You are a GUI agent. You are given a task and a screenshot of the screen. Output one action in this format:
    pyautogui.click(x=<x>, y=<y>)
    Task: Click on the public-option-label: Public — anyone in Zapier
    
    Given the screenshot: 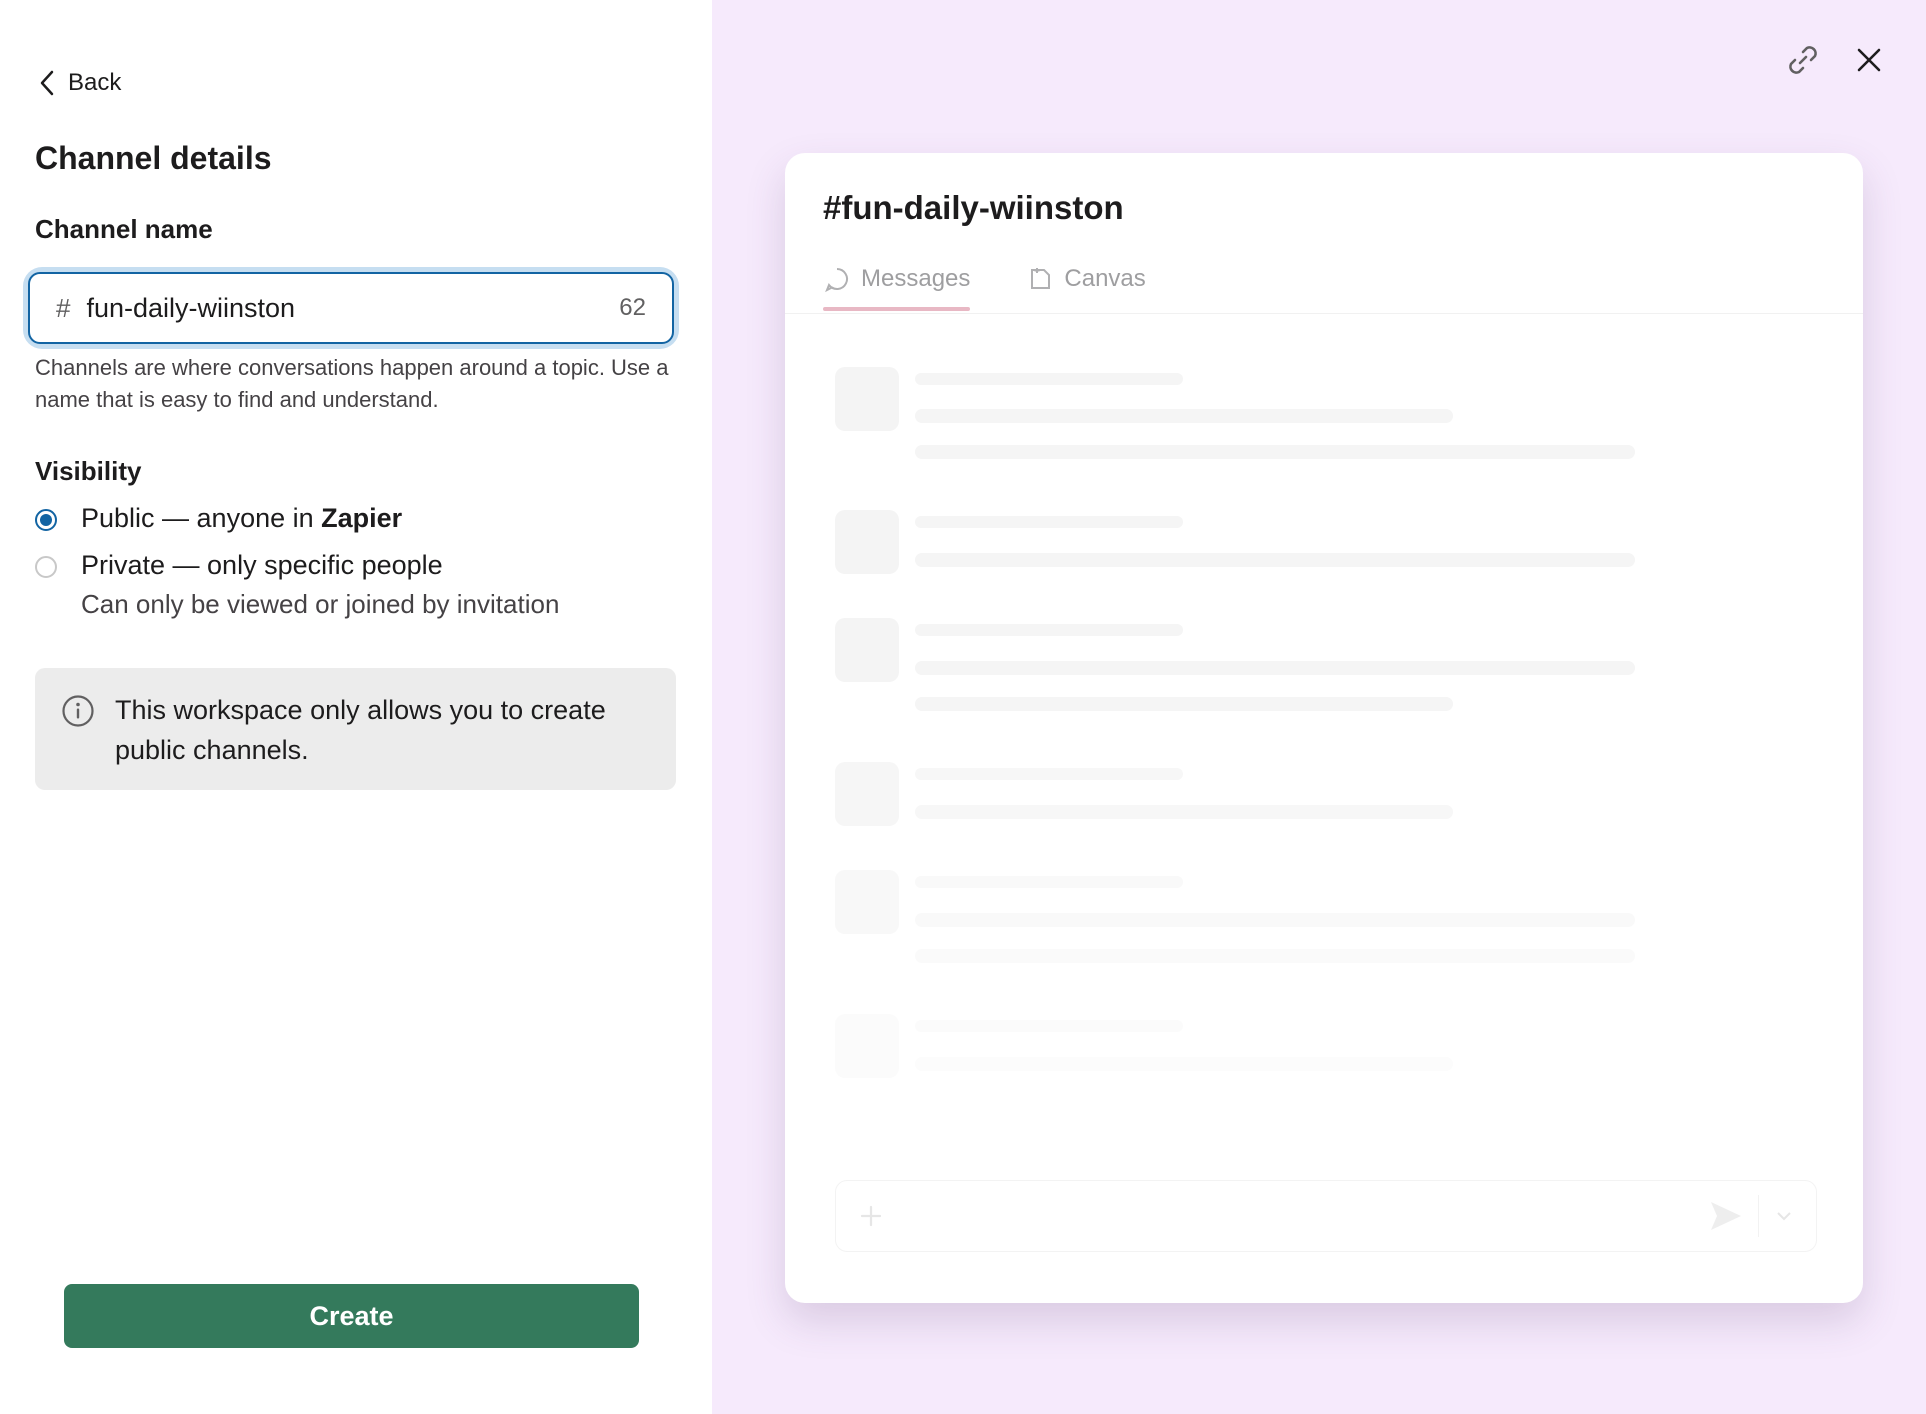 What is the action you would take?
    pyautogui.click(x=241, y=518)
    